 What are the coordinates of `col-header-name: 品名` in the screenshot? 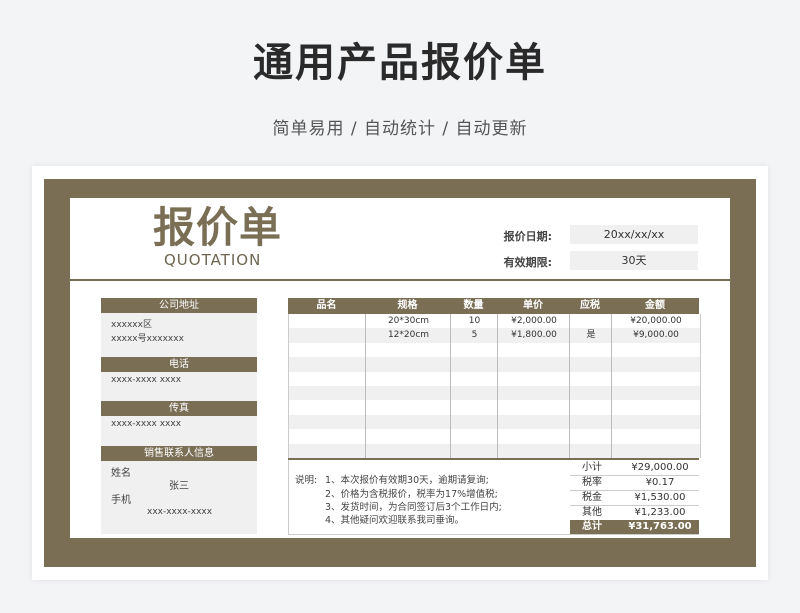 It's located at (326, 305).